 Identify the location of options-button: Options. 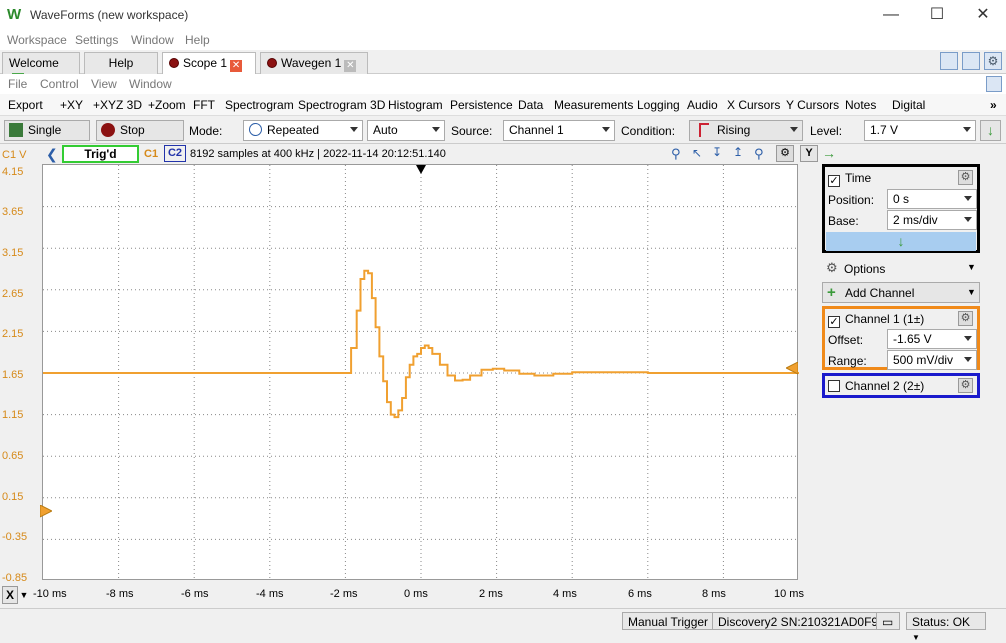
(864, 269).